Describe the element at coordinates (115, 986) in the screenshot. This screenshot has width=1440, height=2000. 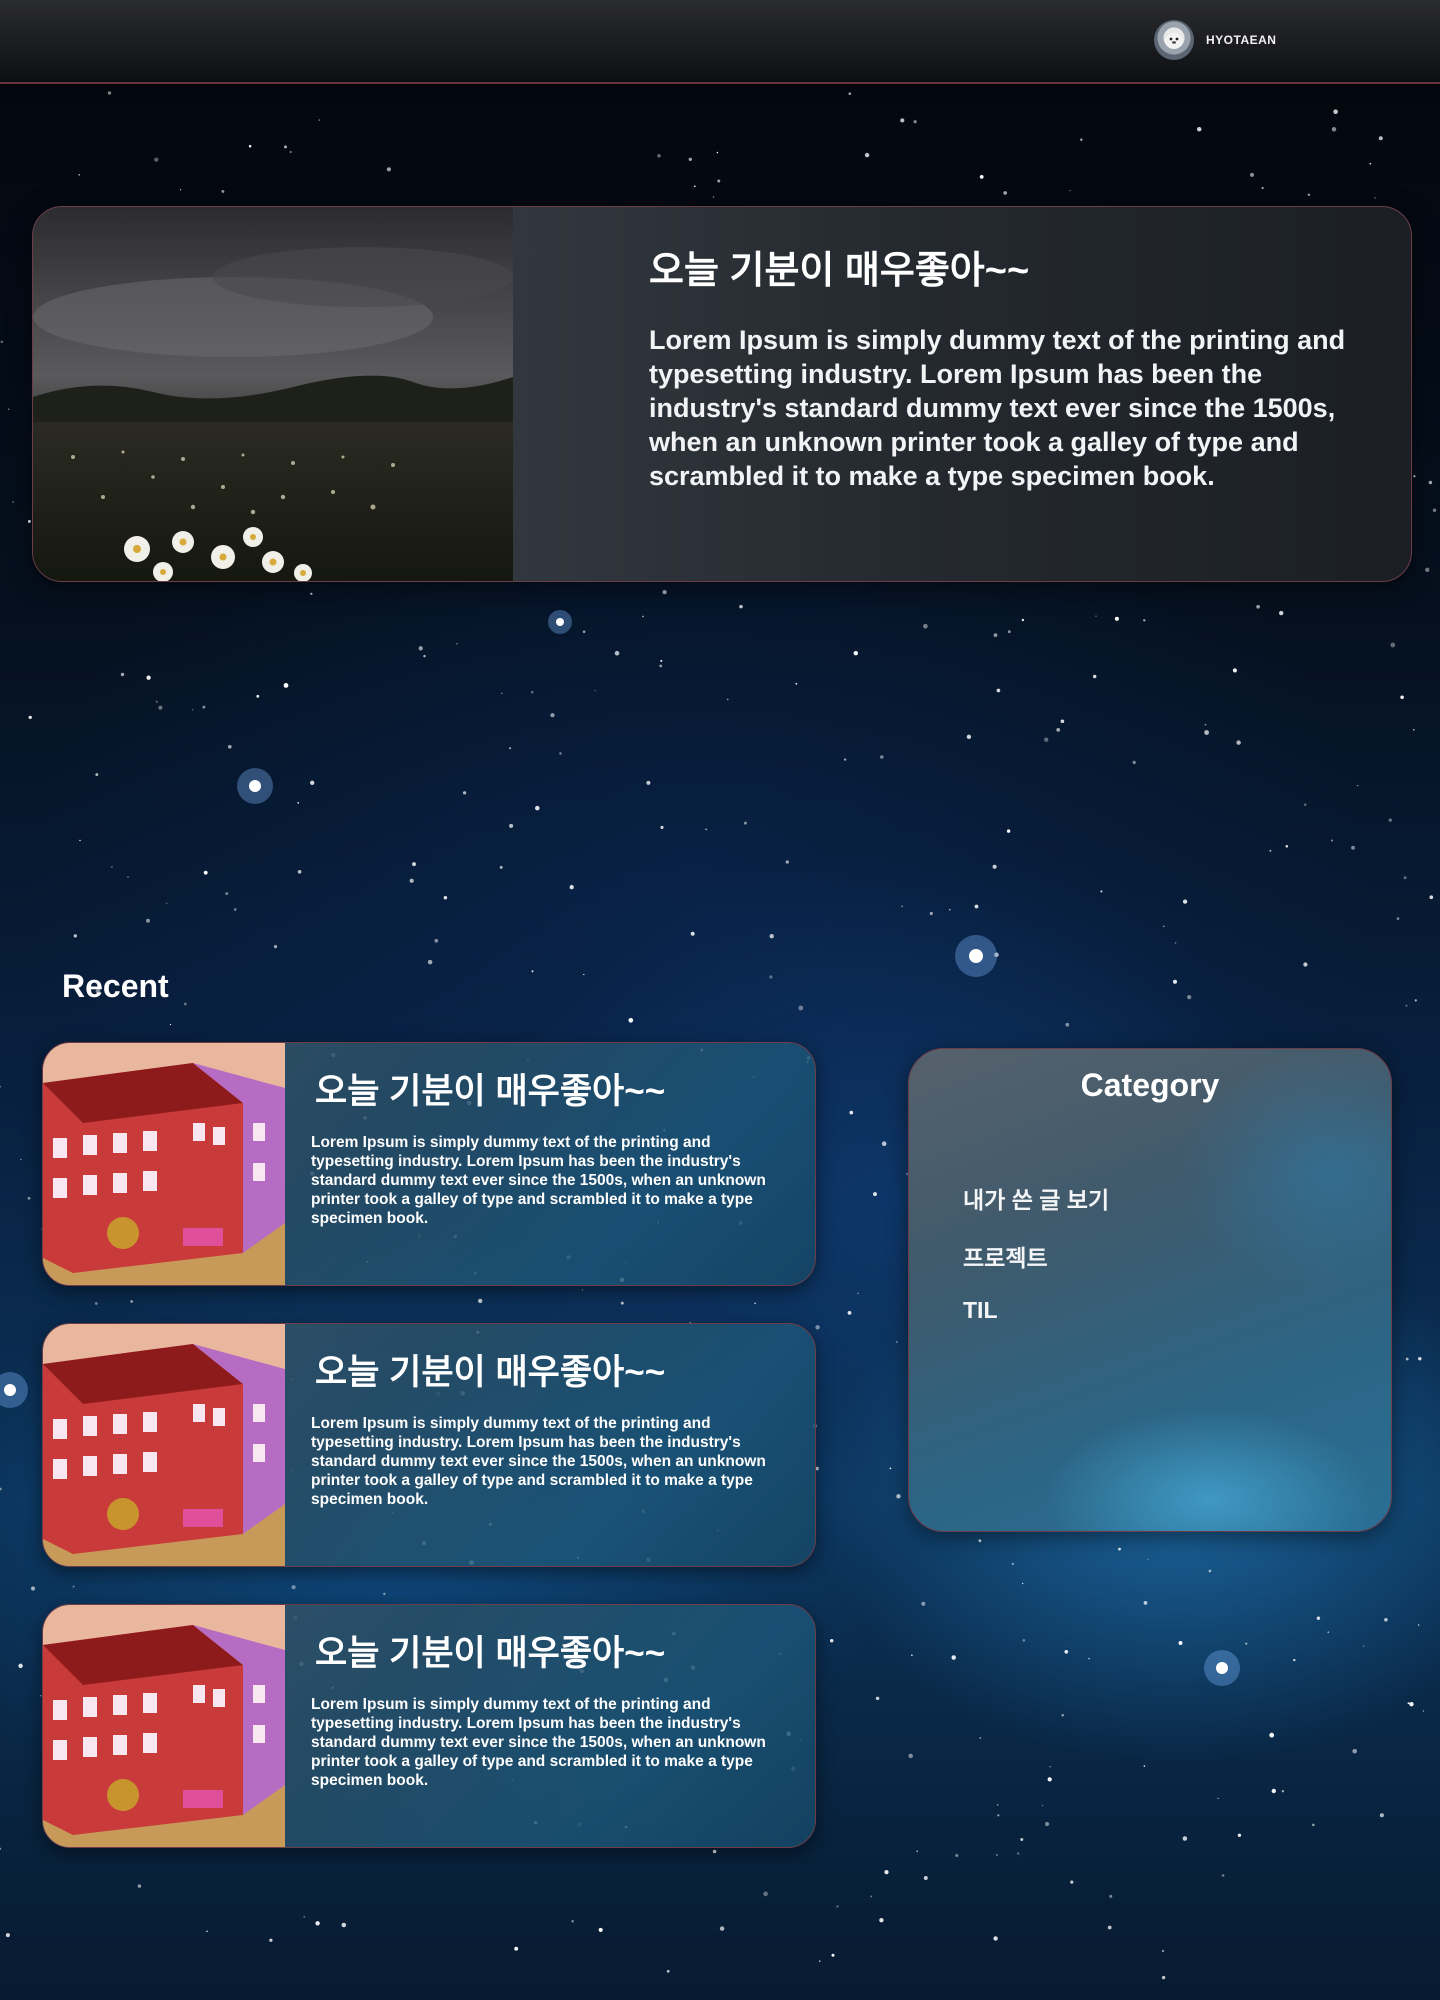
I see `recent-heading: Recent` at that location.